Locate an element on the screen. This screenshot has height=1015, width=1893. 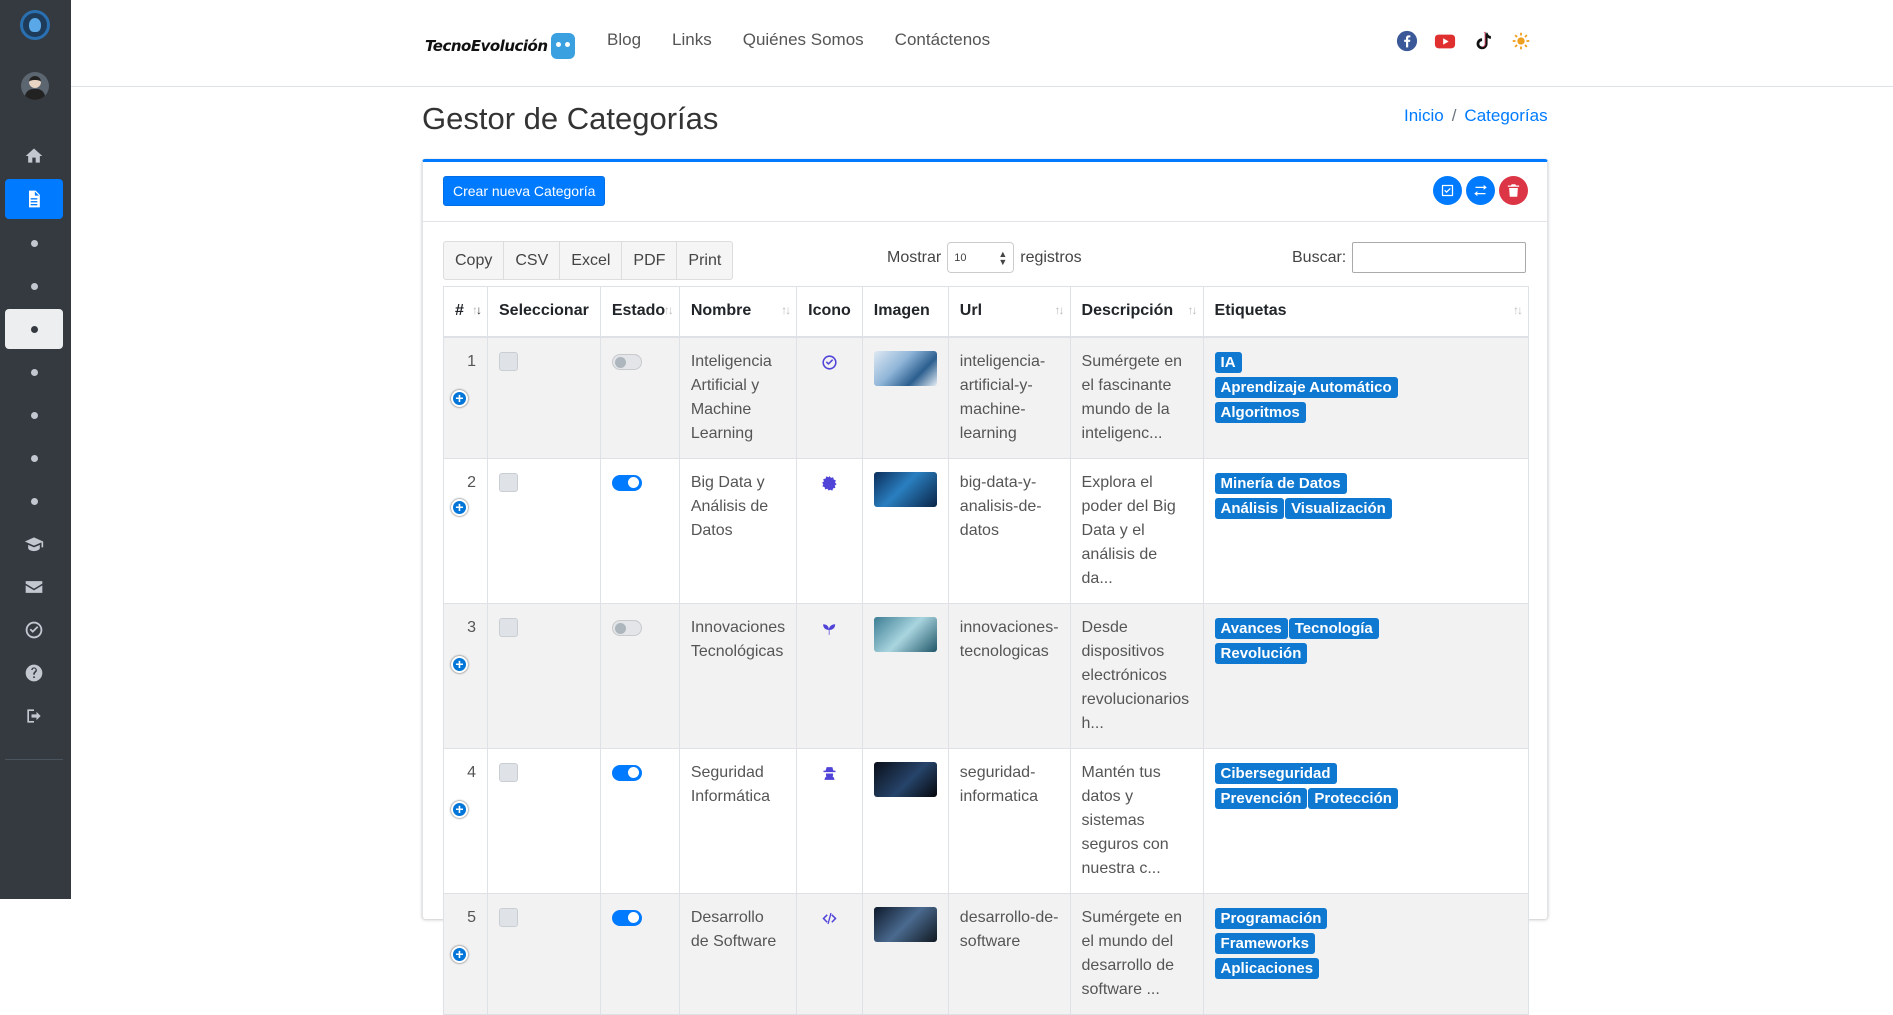
breadcrumb-home: Inicio is located at coordinates (1424, 116).